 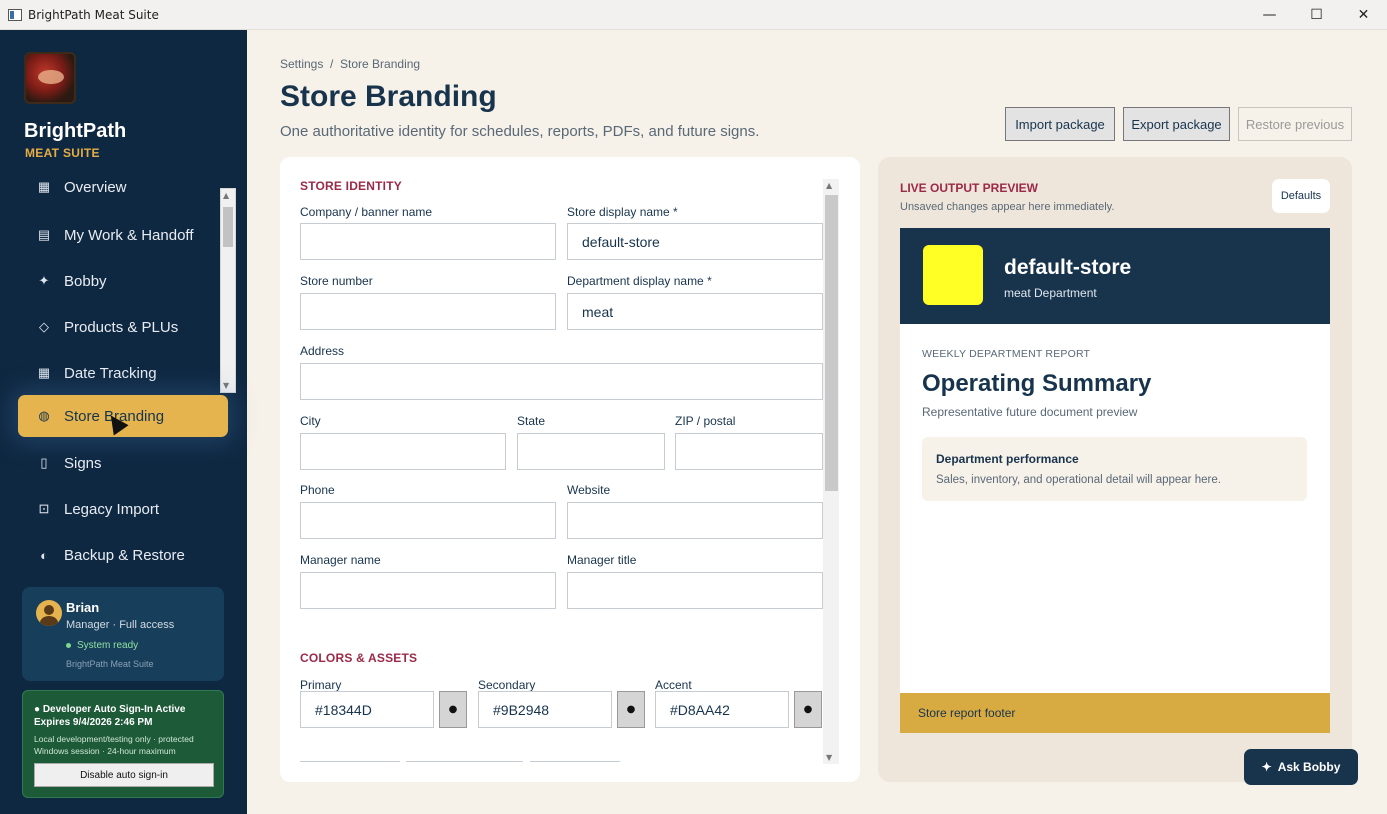 I want to click on import-package-button: Import package, so click(x=1060, y=124).